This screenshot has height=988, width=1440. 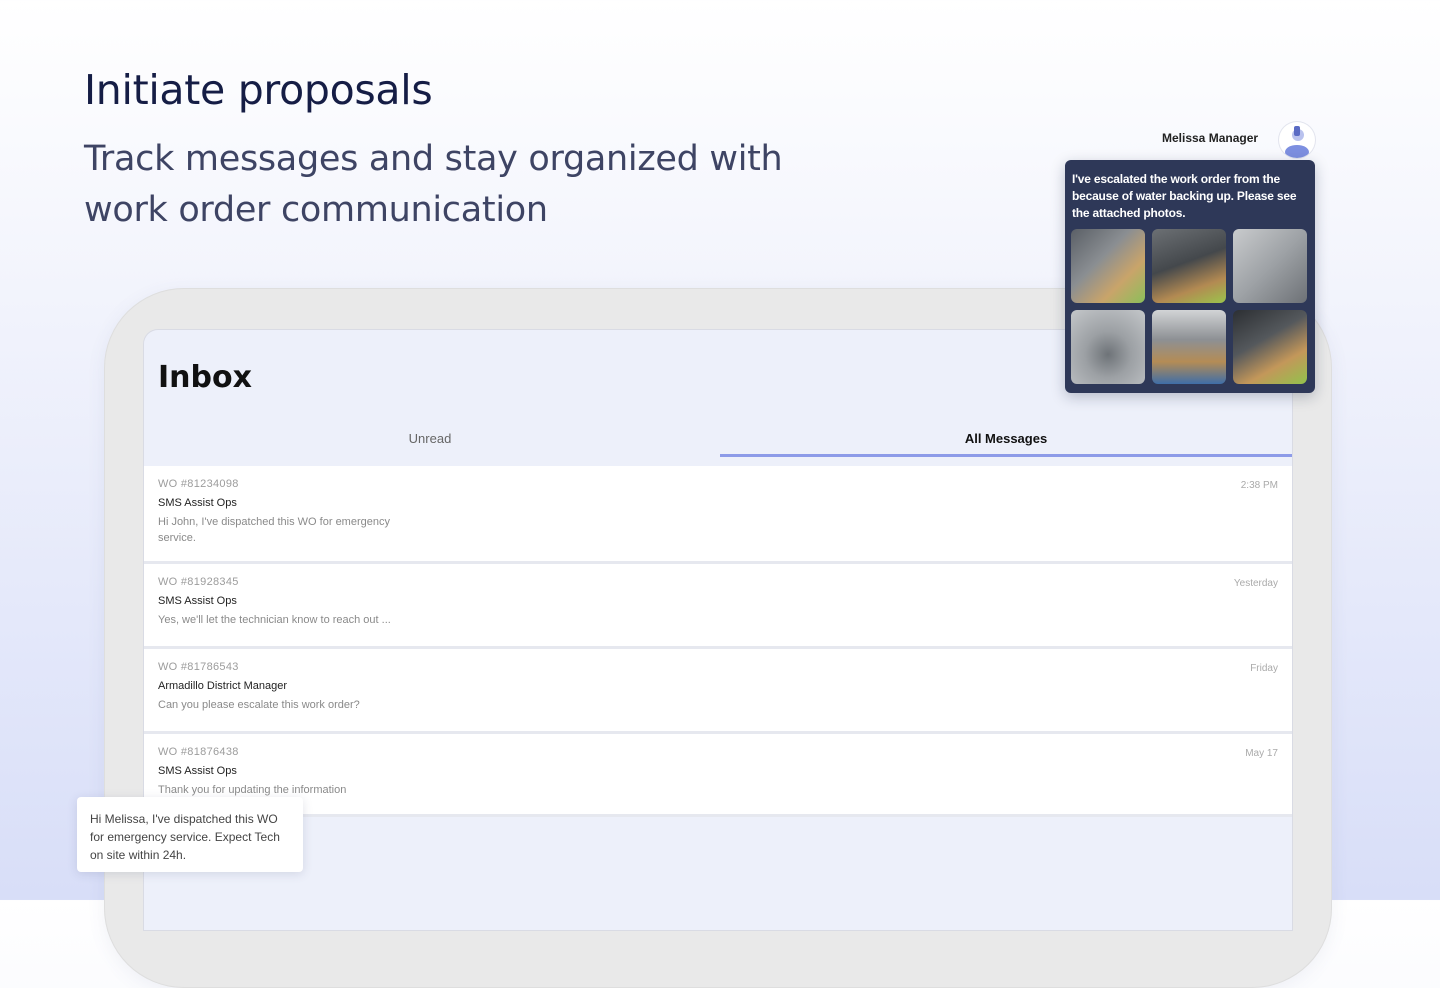 What do you see at coordinates (198, 484) in the screenshot?
I see `work-order-number: WO #81234098` at bounding box center [198, 484].